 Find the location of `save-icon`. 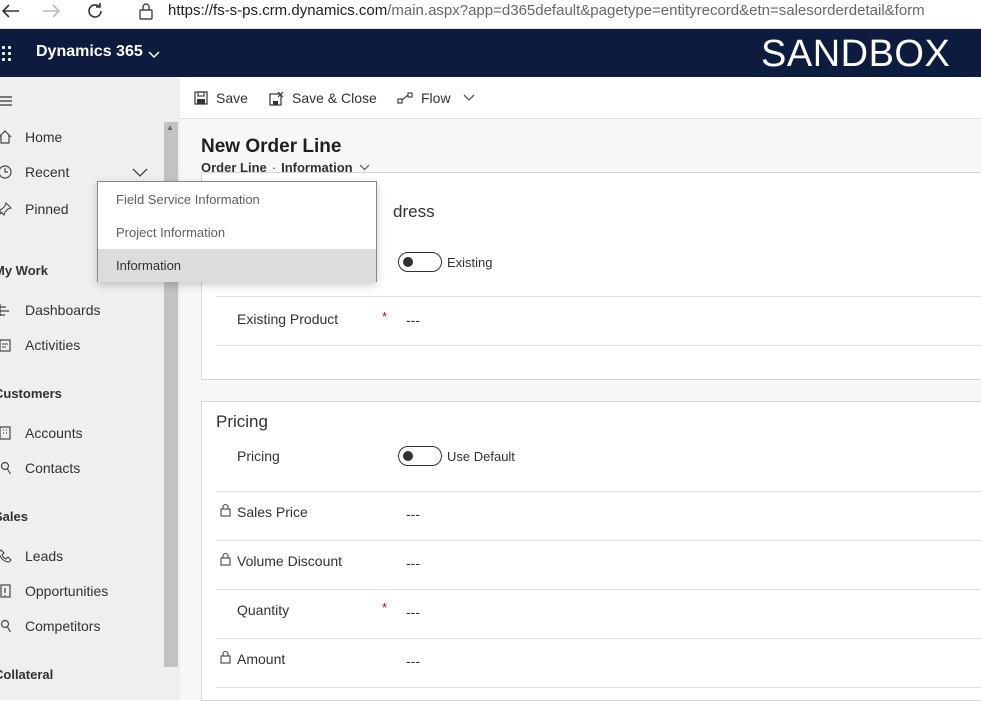

save-icon is located at coordinates (201, 98).